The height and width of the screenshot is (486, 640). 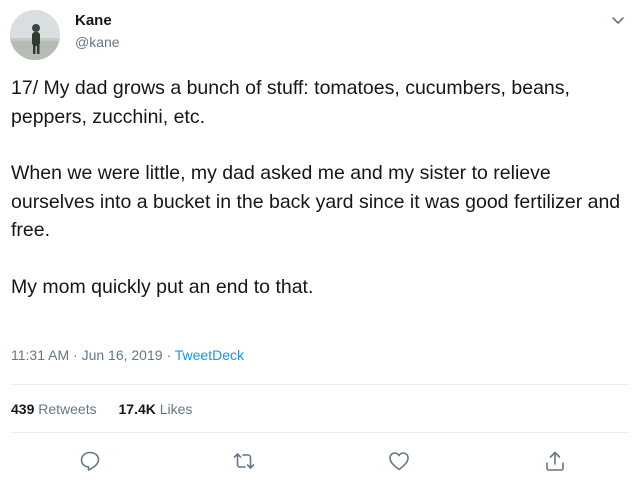 What do you see at coordinates (40, 355) in the screenshot?
I see `tweet-time: 11:31 AM` at bounding box center [40, 355].